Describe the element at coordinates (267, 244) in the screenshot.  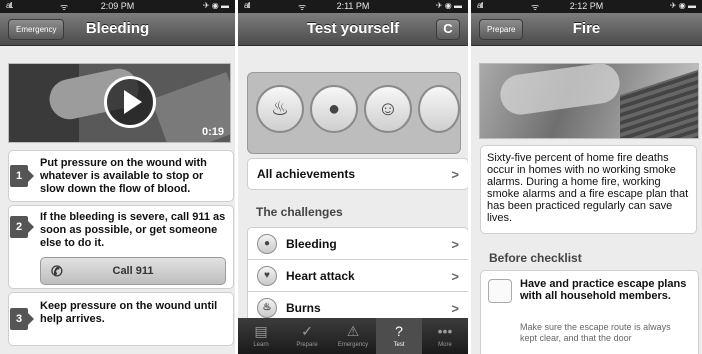
I see `blood-drop-icon: ●` at that location.